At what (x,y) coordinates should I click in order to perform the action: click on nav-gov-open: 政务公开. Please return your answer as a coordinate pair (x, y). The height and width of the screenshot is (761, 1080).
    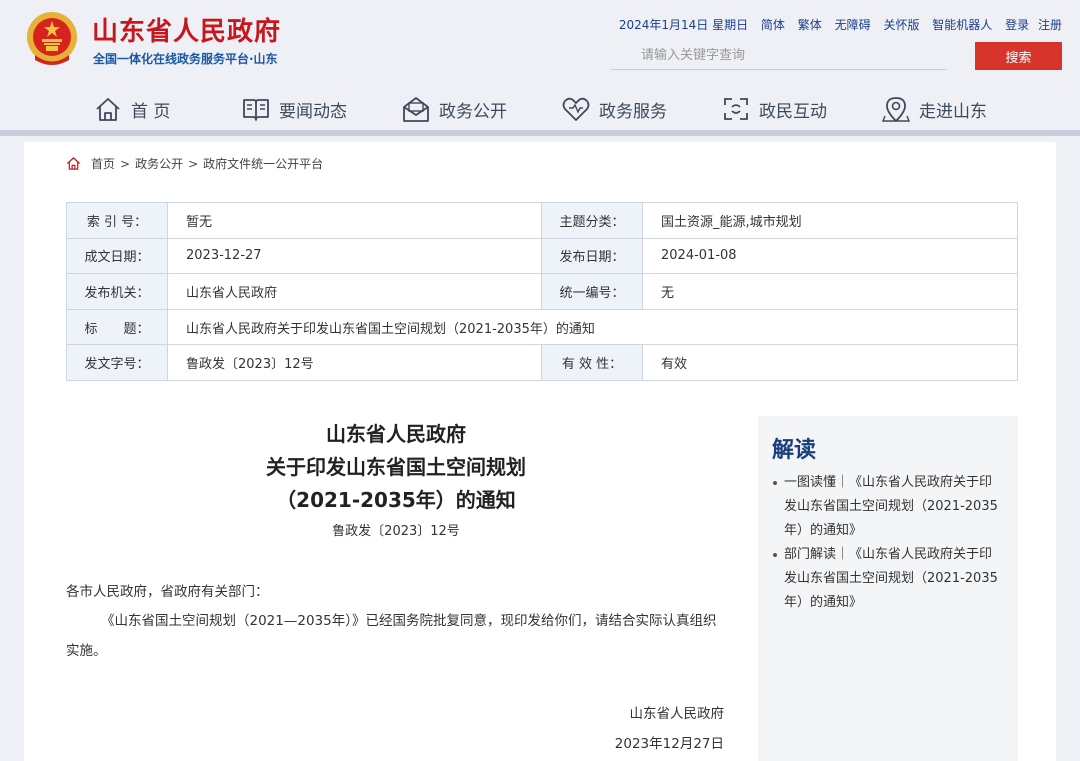
    Looking at the image, I should click on (454, 109).